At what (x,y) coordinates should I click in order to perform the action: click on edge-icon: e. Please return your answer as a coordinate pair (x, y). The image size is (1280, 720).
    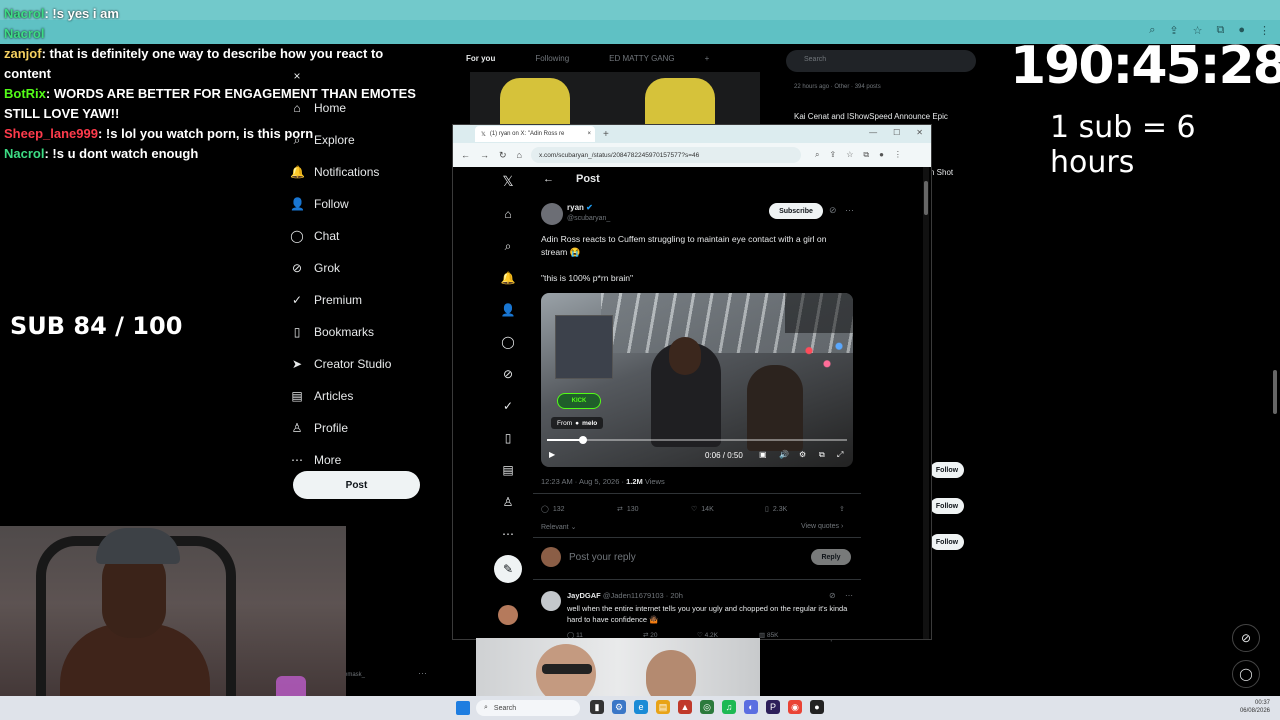
    Looking at the image, I should click on (641, 707).